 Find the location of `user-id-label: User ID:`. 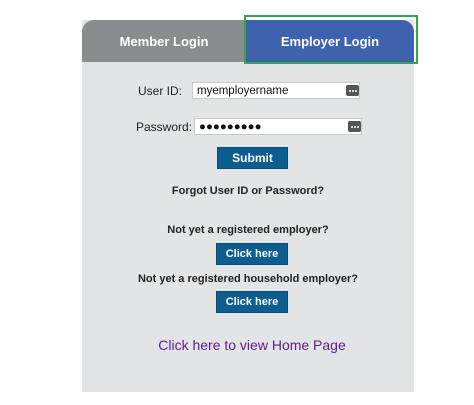

user-id-label: User ID: is located at coordinates (159, 91).